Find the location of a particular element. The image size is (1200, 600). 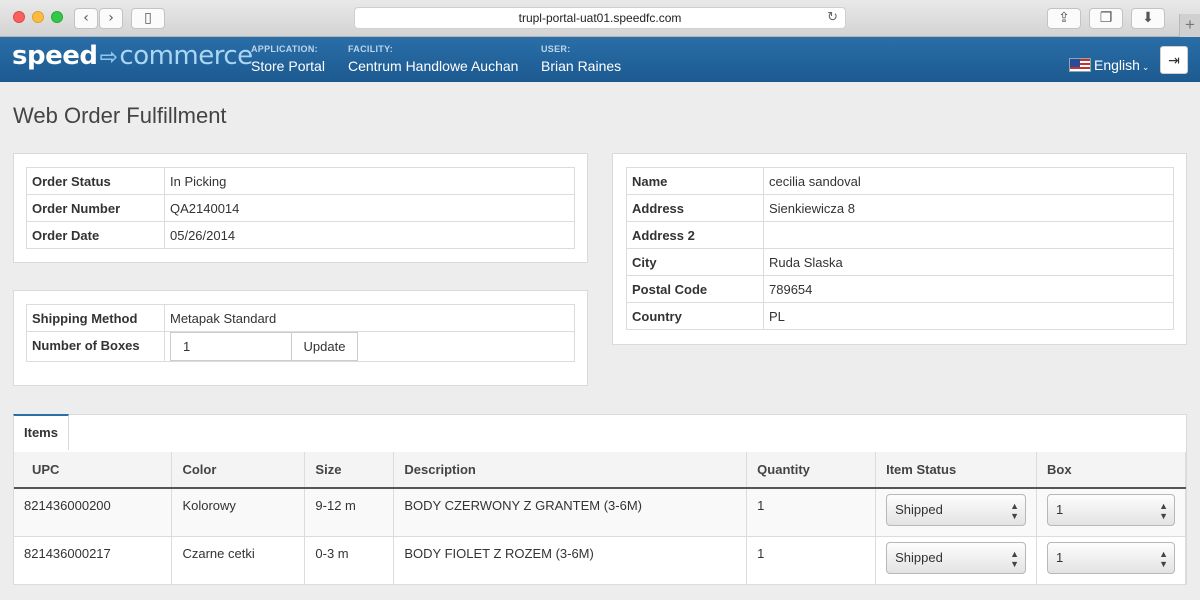

logout-icon: ⇥ is located at coordinates (1174, 60).